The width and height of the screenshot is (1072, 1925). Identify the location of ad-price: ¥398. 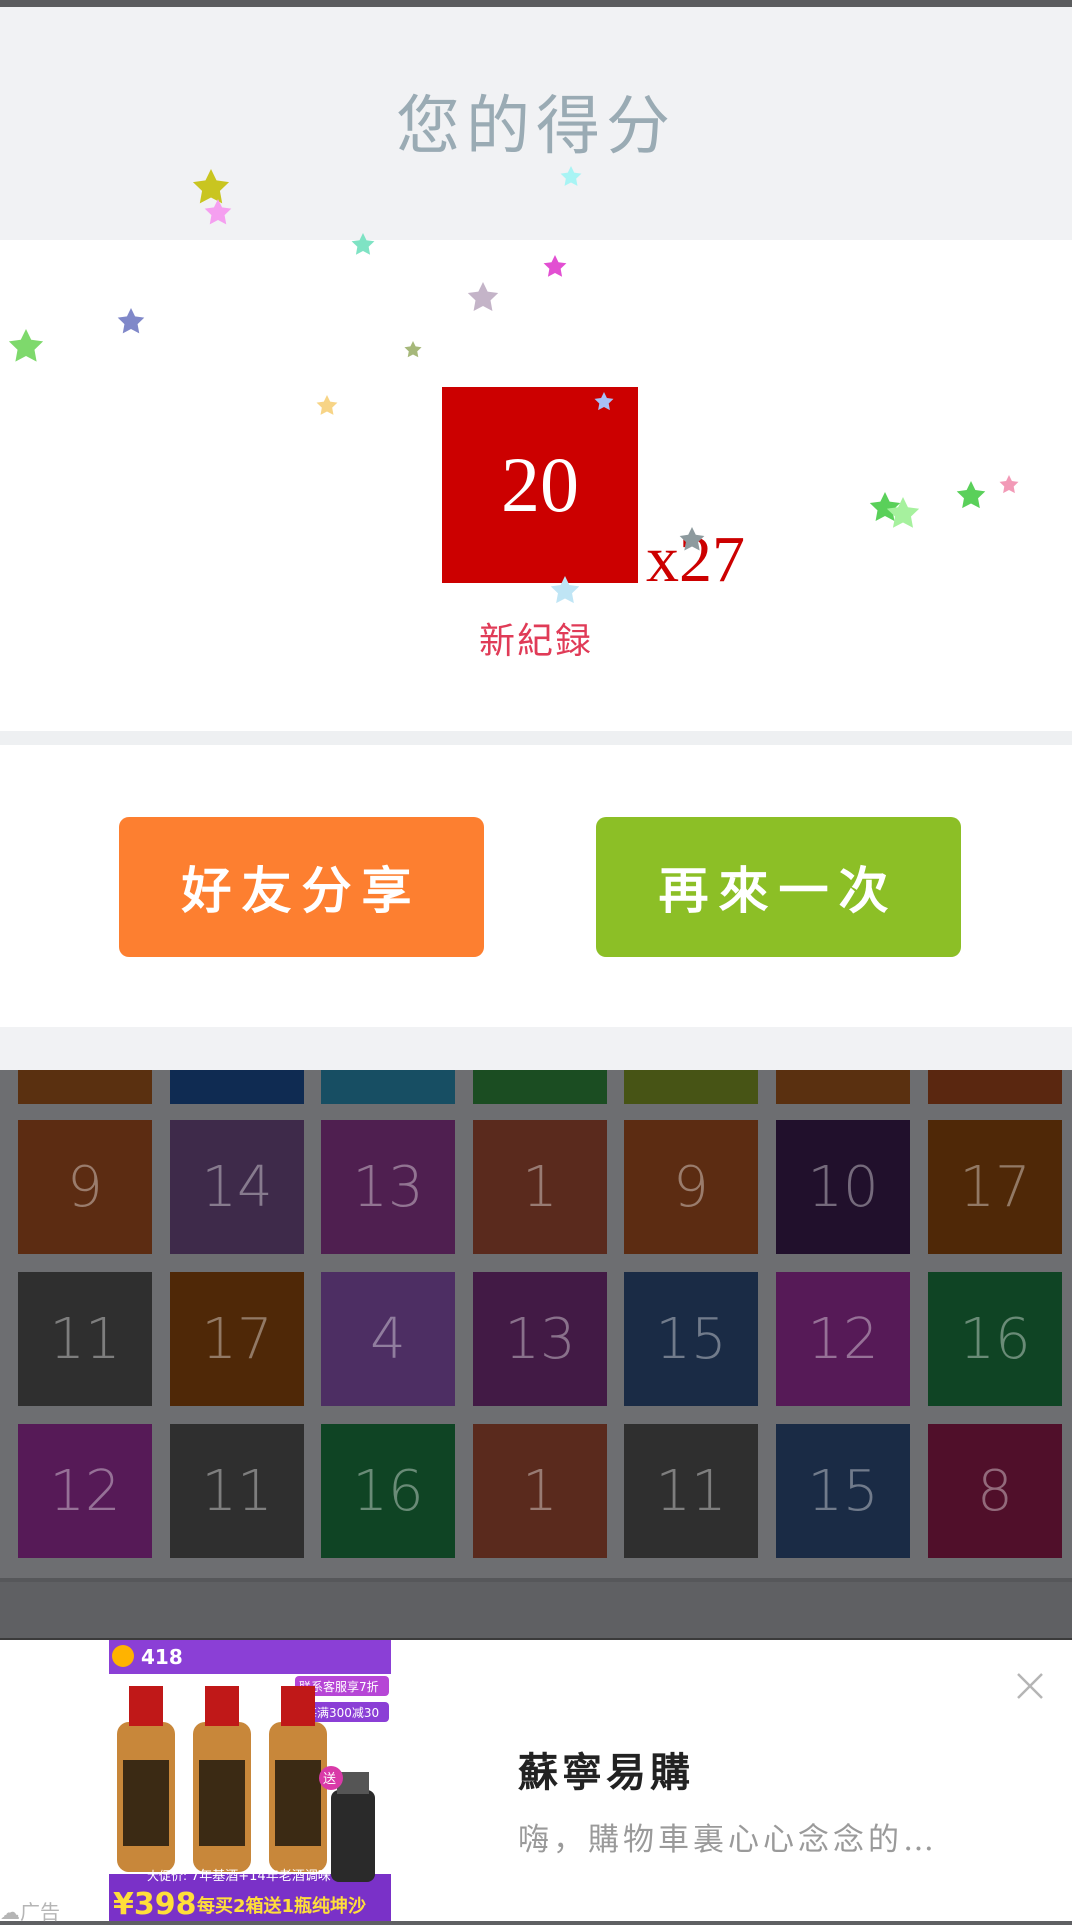
(155, 1904).